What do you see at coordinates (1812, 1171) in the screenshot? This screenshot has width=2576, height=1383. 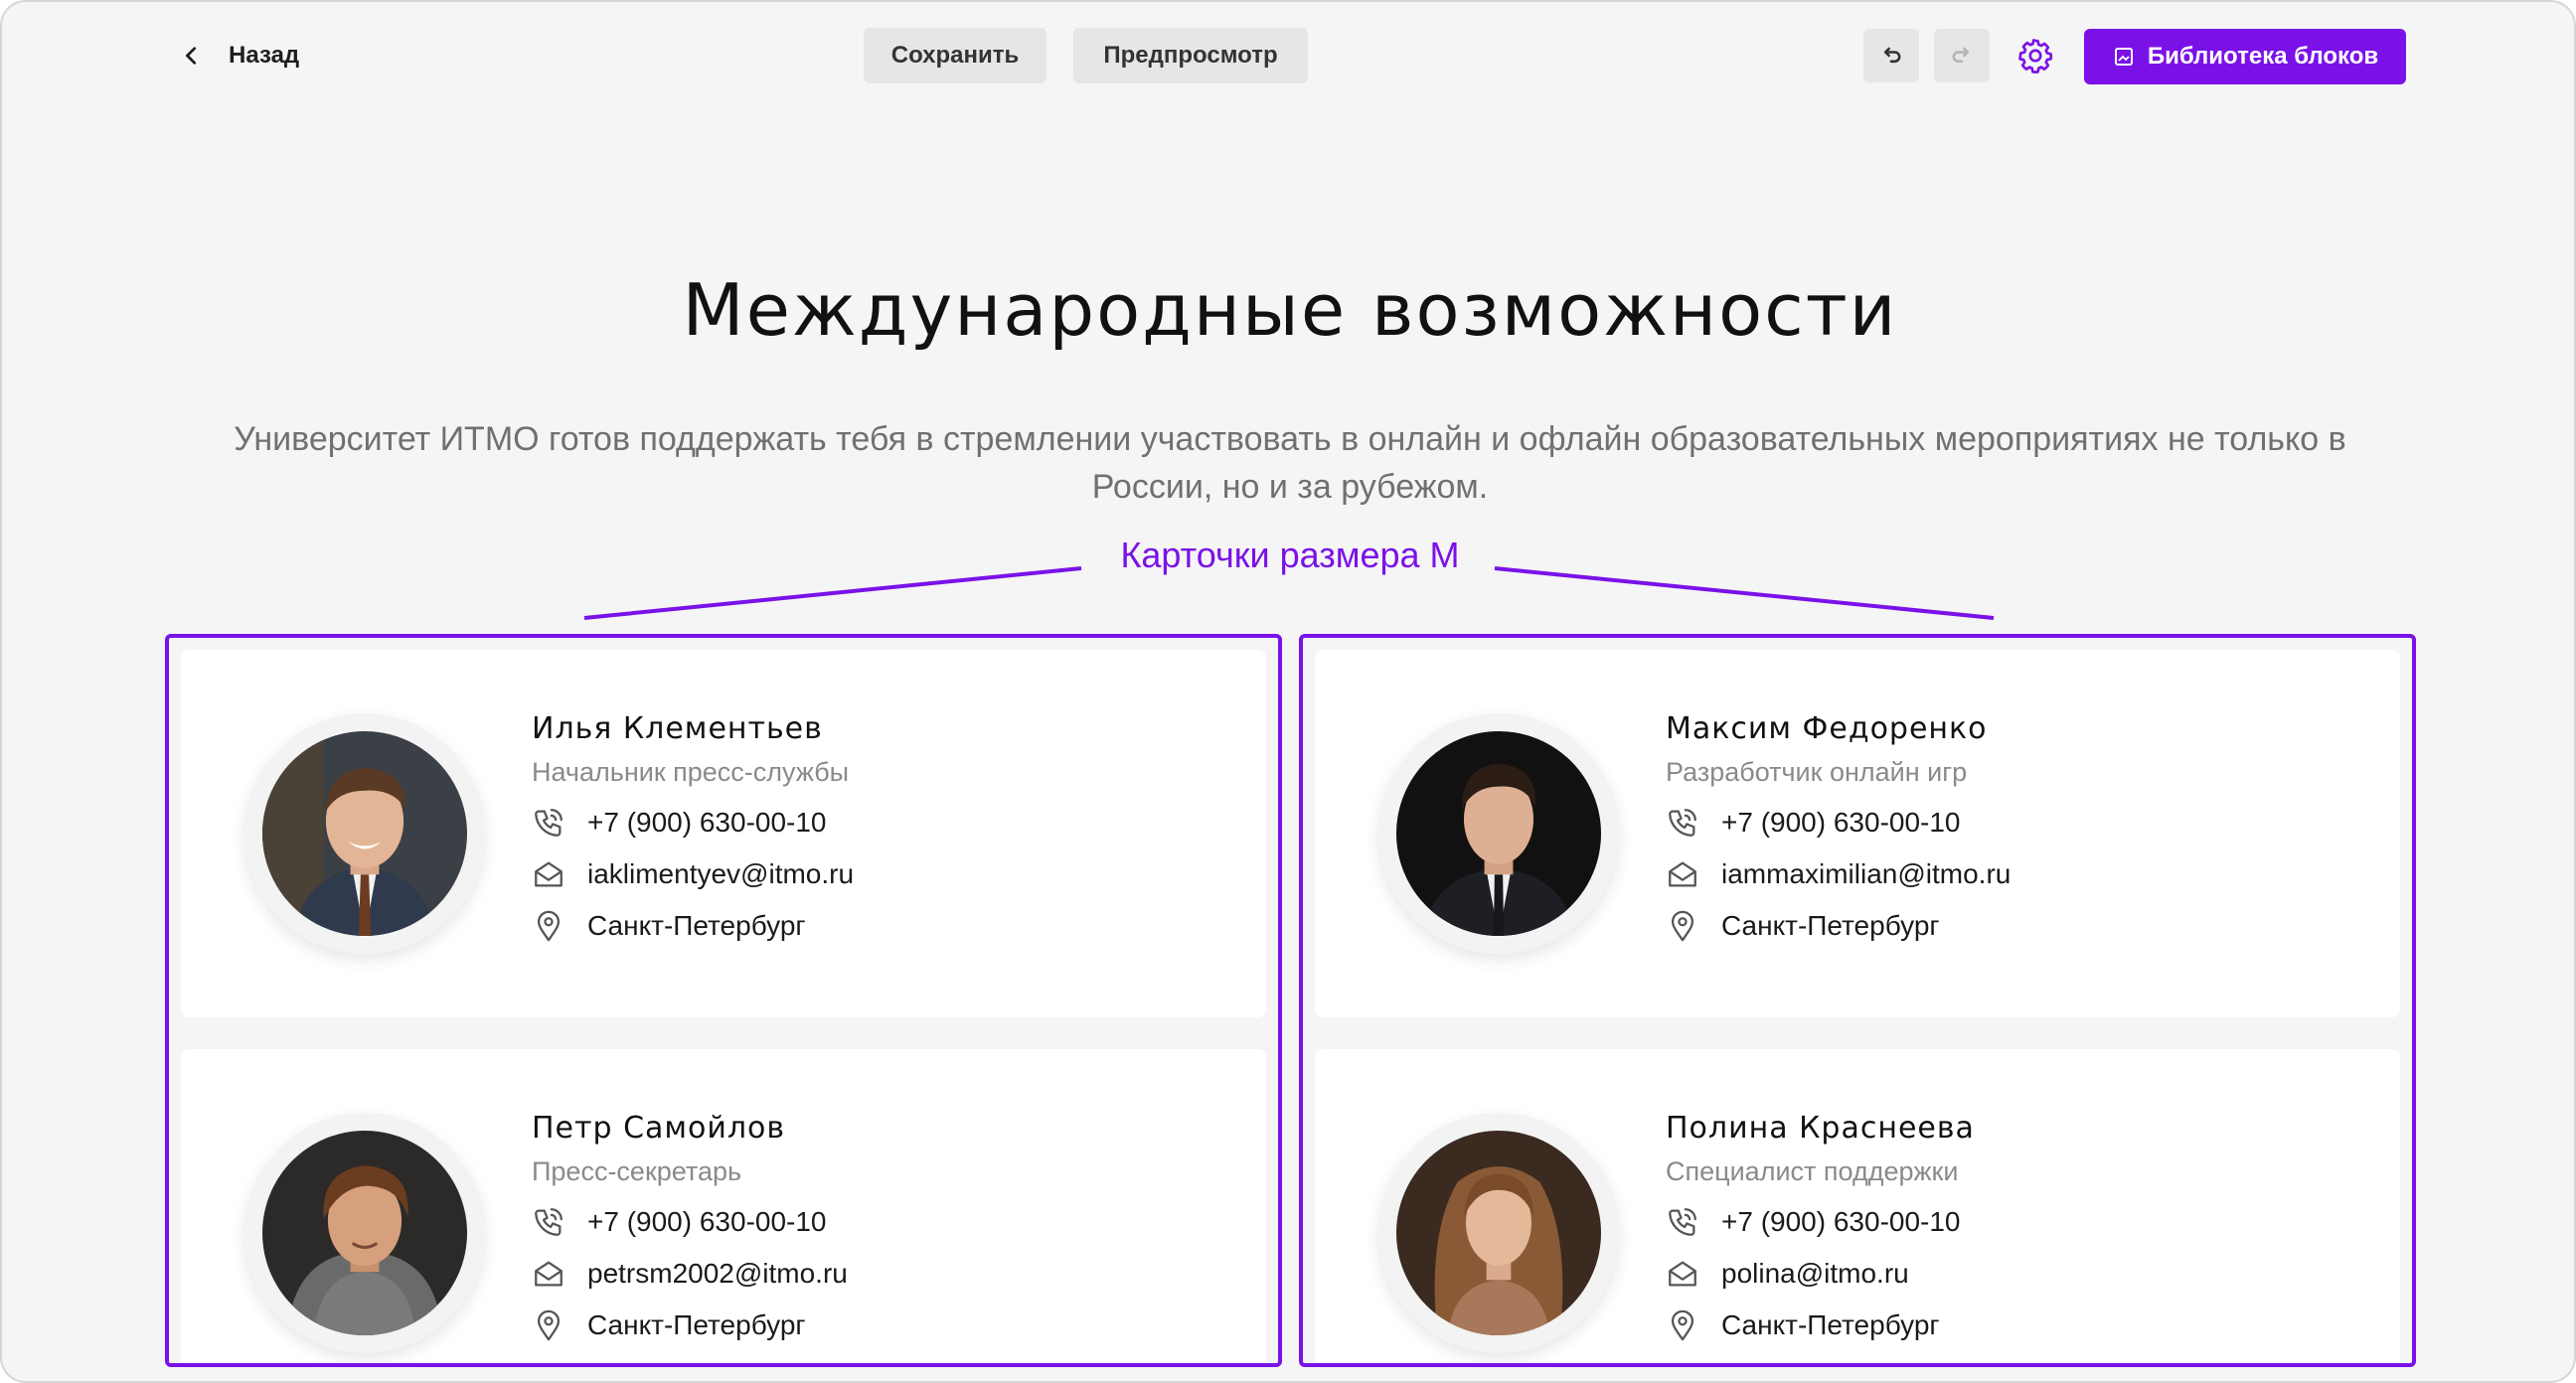 I see `contact-role: Специалист поддержки` at bounding box center [1812, 1171].